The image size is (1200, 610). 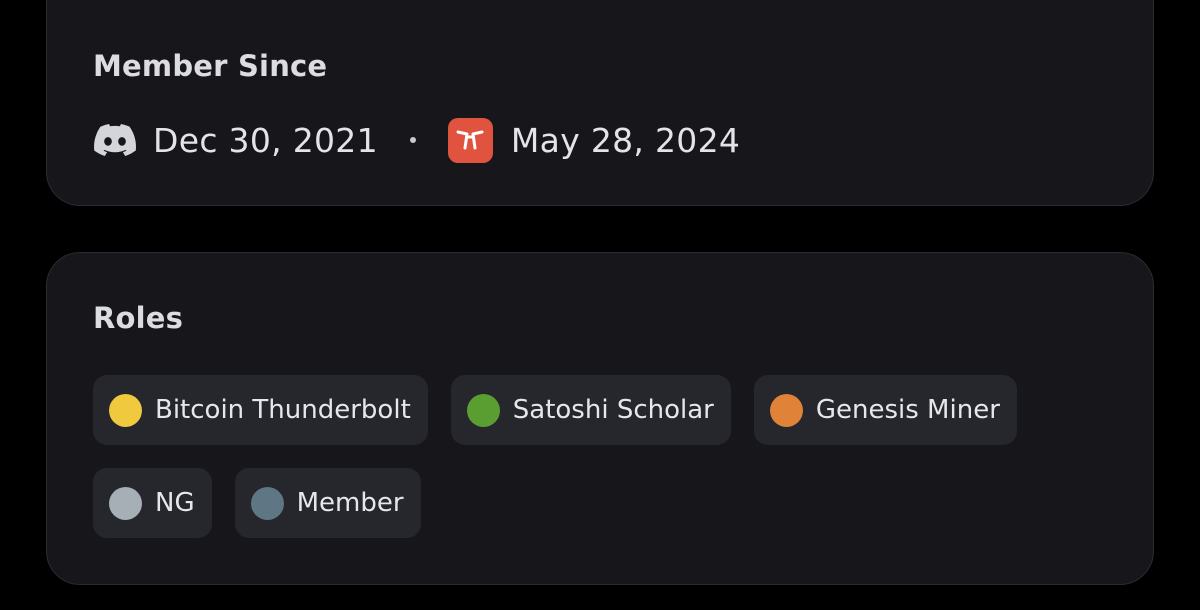 I want to click on server-brand-icon, so click(x=470, y=140).